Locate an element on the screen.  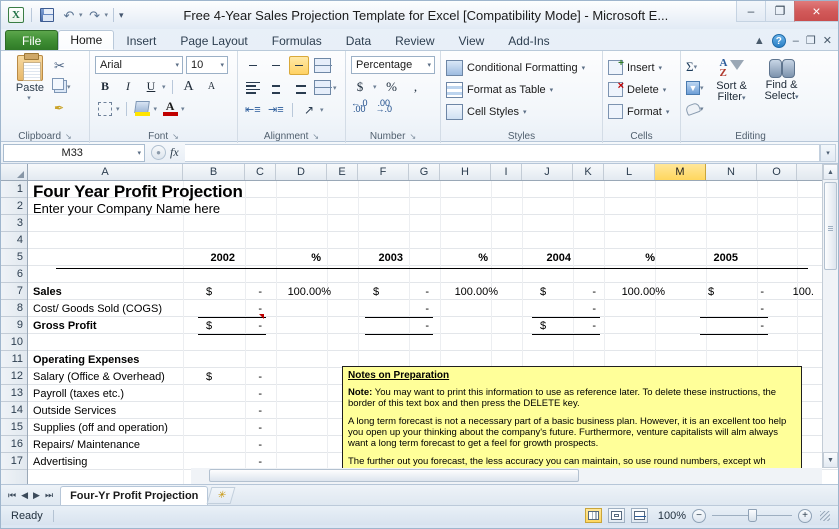
font-dialog-launcher: ↘ is located at coordinates (175, 136).